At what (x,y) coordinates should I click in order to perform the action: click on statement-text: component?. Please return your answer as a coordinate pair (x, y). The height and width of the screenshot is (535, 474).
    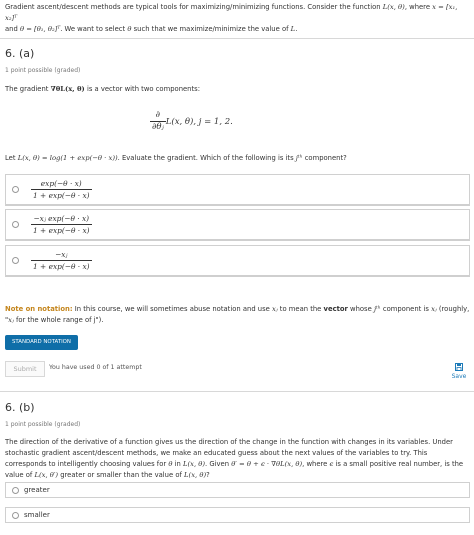
    Looking at the image, I should click on (324, 158).